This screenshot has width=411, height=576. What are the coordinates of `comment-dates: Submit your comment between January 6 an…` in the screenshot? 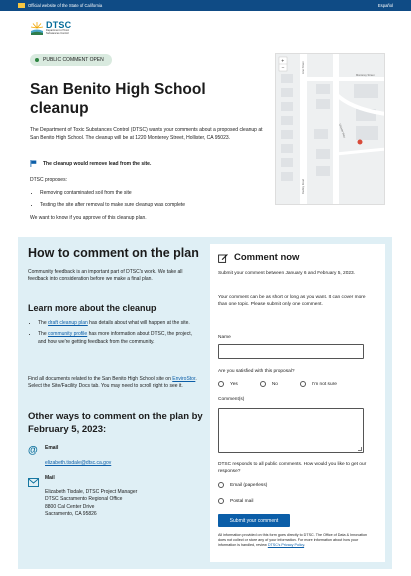 It's located at (287, 273).